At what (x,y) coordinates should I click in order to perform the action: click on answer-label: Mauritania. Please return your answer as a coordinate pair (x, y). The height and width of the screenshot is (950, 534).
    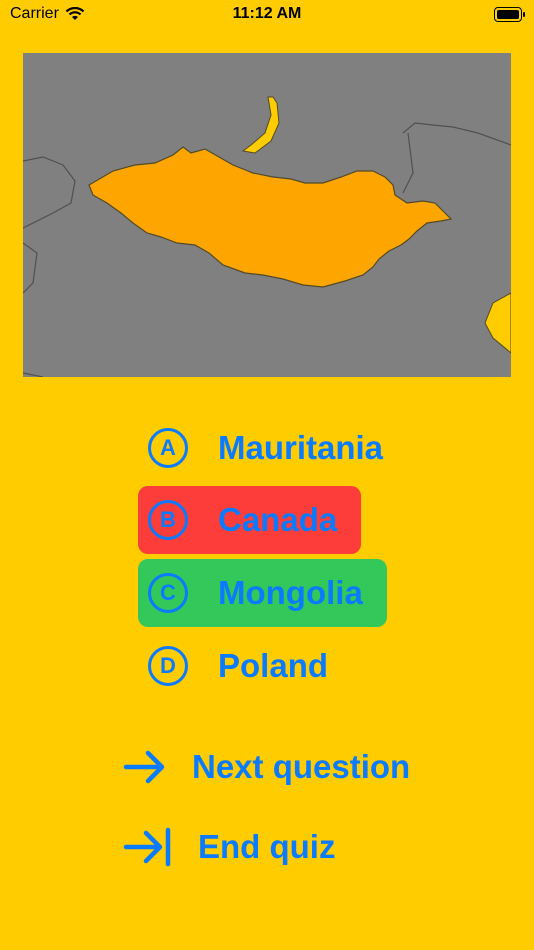
    Looking at the image, I should click on (301, 447).